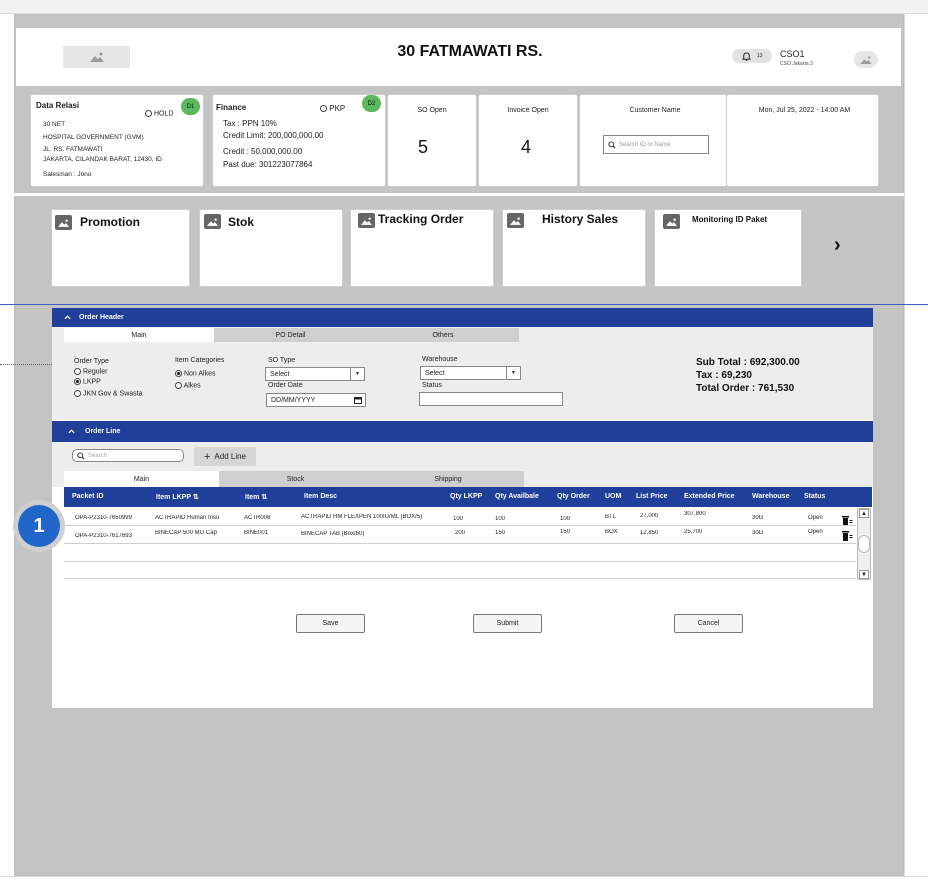 This screenshot has width=928, height=894. I want to click on col-qty-available: Qty Availbale, so click(517, 496).